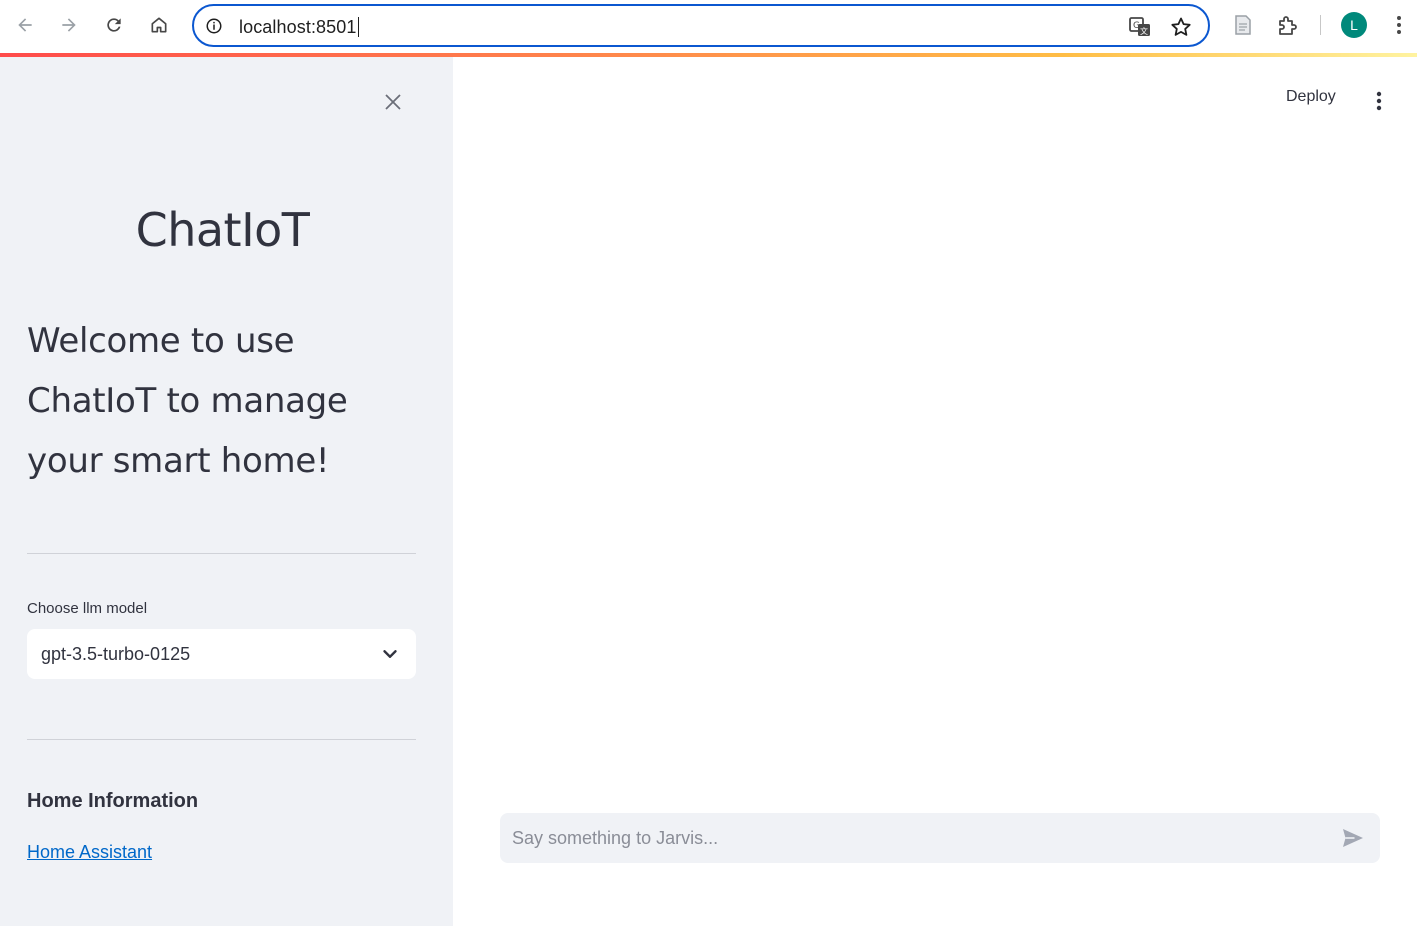 Image resolution: width=1417 pixels, height=926 pixels. I want to click on send-icon, so click(1353, 838).